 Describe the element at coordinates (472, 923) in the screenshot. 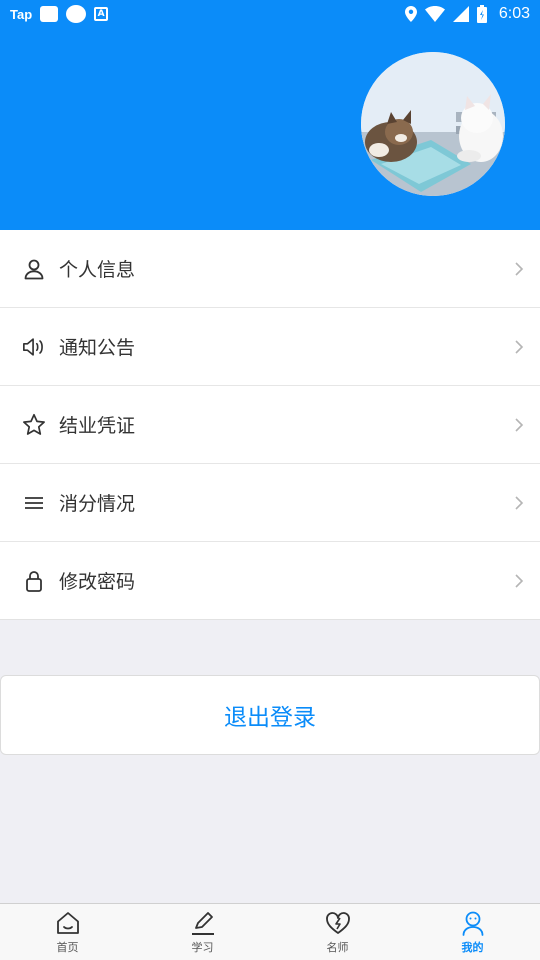

I see `user-icon` at that location.